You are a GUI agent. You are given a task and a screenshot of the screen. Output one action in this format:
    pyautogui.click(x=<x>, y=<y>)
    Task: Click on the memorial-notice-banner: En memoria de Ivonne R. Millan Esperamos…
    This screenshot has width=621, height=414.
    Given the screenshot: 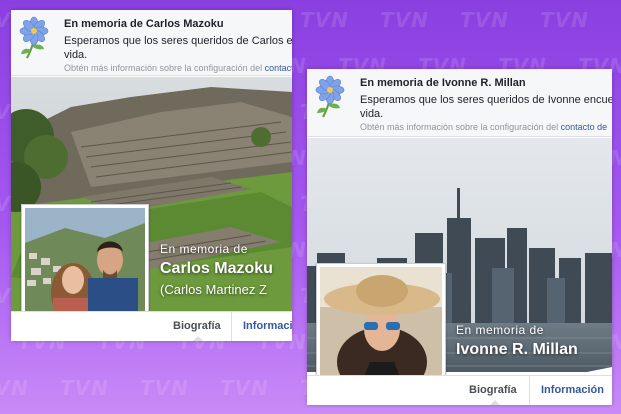 What is the action you would take?
    pyautogui.click(x=459, y=103)
    